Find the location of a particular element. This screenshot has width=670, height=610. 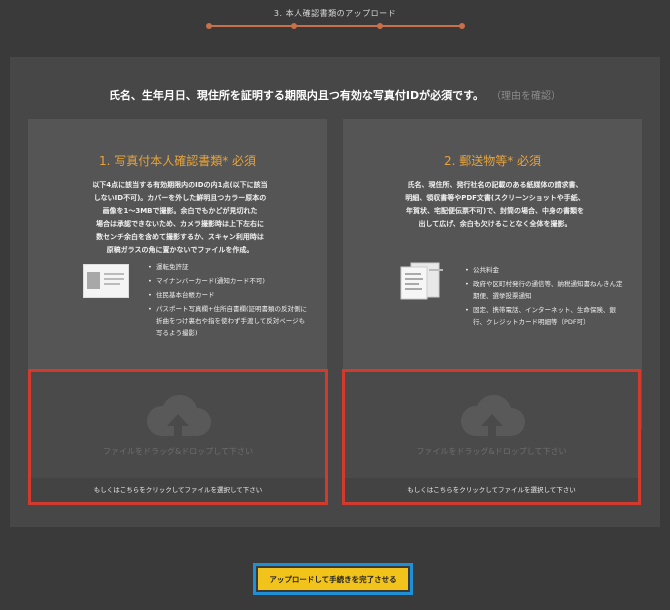

description-line: しないID不可)。カバーを外した鮮明且つカラー原本の is located at coordinates (180, 198).